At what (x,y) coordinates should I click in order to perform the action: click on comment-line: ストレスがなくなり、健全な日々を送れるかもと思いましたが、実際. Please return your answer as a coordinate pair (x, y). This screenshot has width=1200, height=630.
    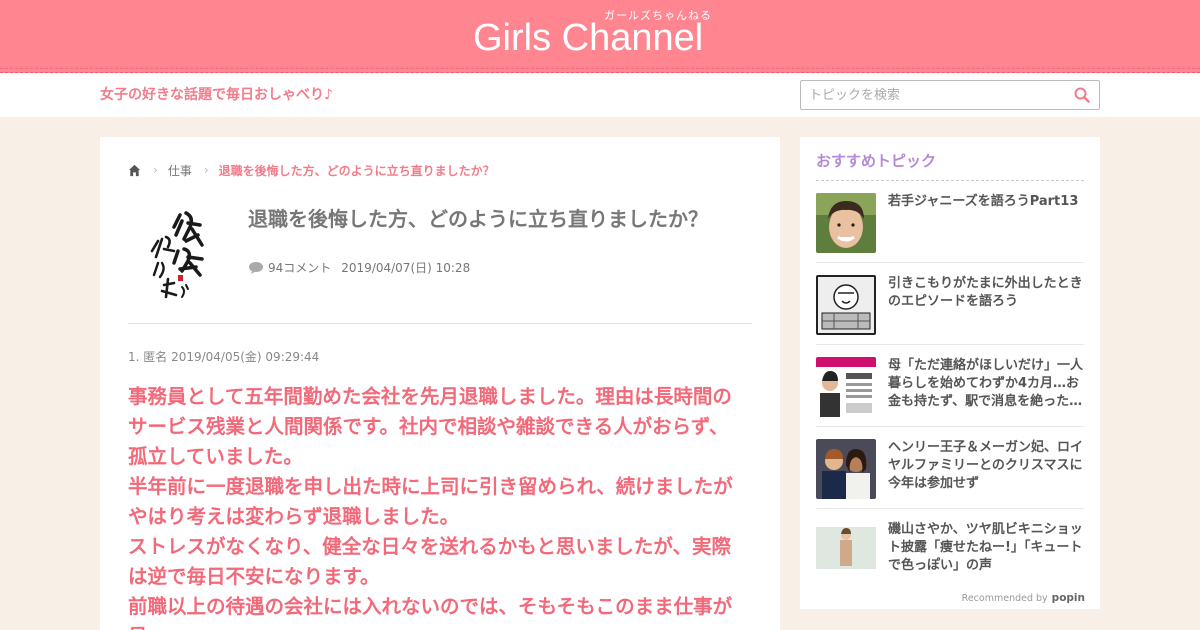
    Looking at the image, I should click on (429, 546).